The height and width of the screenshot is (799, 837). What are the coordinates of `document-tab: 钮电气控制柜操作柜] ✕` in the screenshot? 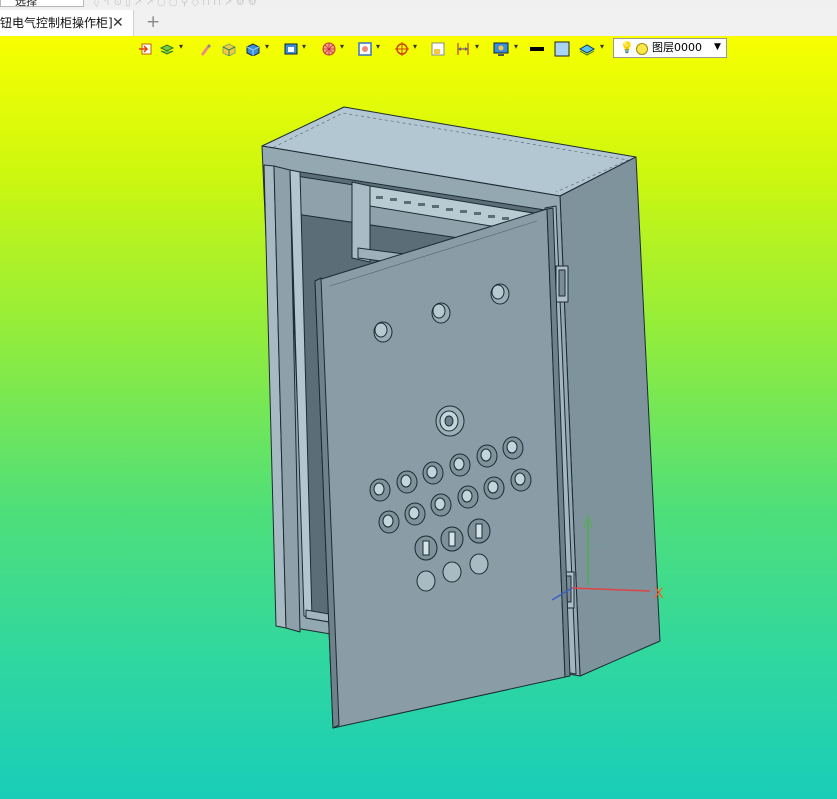 It's located at (67, 23).